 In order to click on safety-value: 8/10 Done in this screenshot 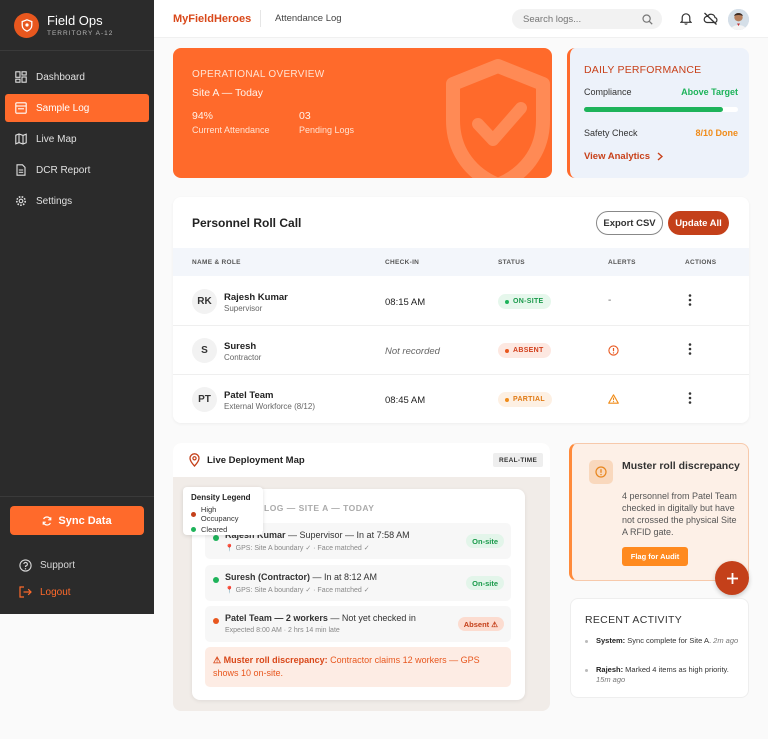, I will do `click(716, 133)`.